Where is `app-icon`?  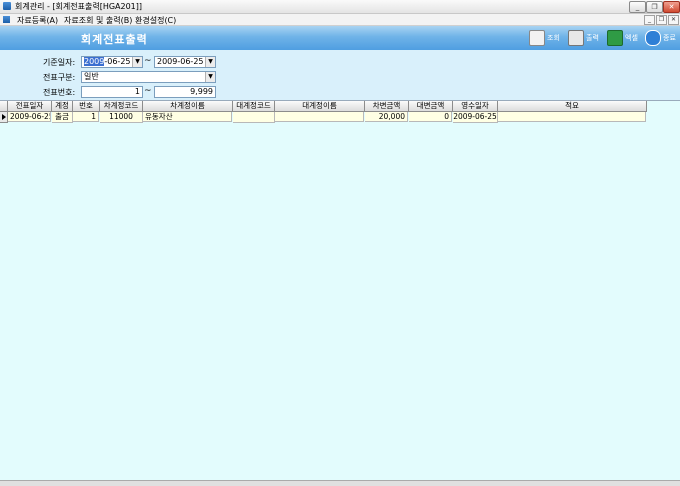 app-icon is located at coordinates (7, 6).